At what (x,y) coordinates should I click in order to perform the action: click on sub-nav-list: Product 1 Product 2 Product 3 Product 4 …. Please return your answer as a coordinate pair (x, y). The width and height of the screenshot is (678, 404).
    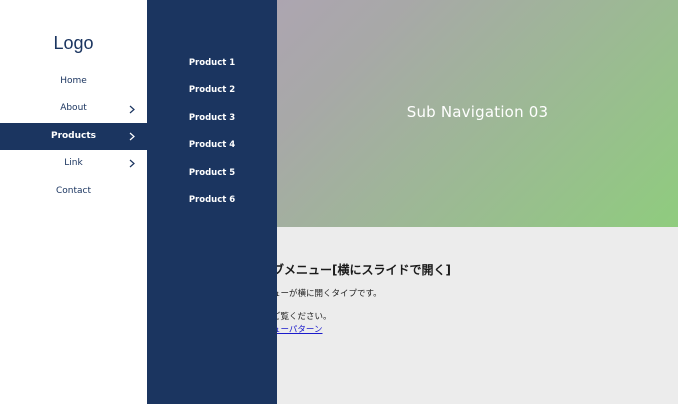
    Looking at the image, I should click on (212, 132).